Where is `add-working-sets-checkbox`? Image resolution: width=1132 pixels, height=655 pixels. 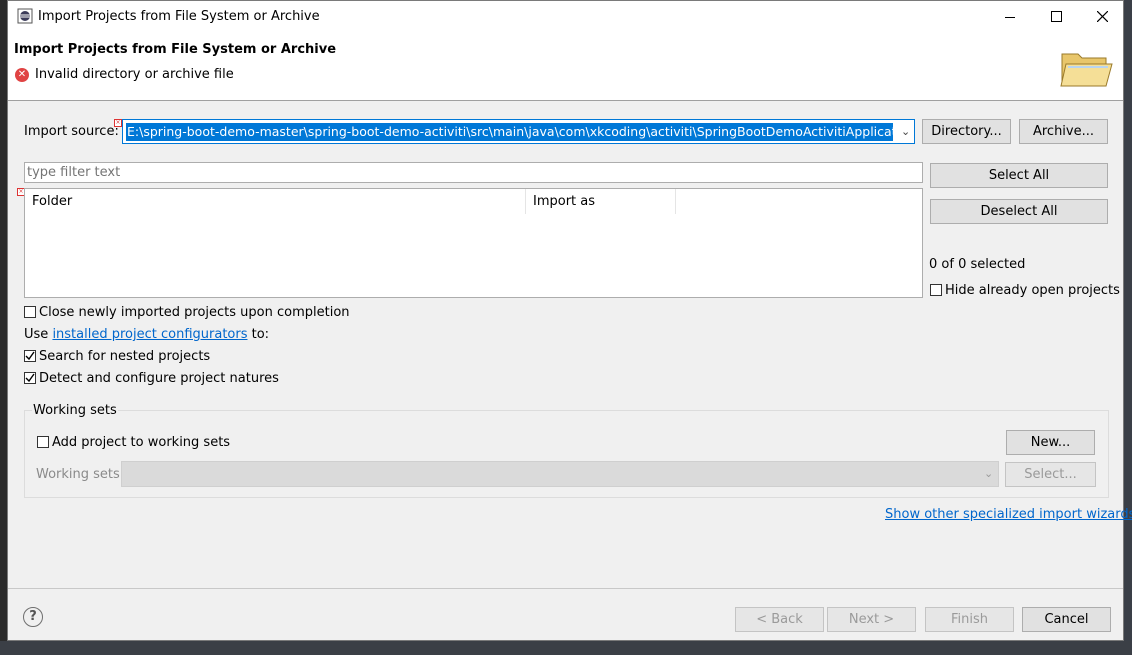
add-working-sets-checkbox is located at coordinates (43, 442).